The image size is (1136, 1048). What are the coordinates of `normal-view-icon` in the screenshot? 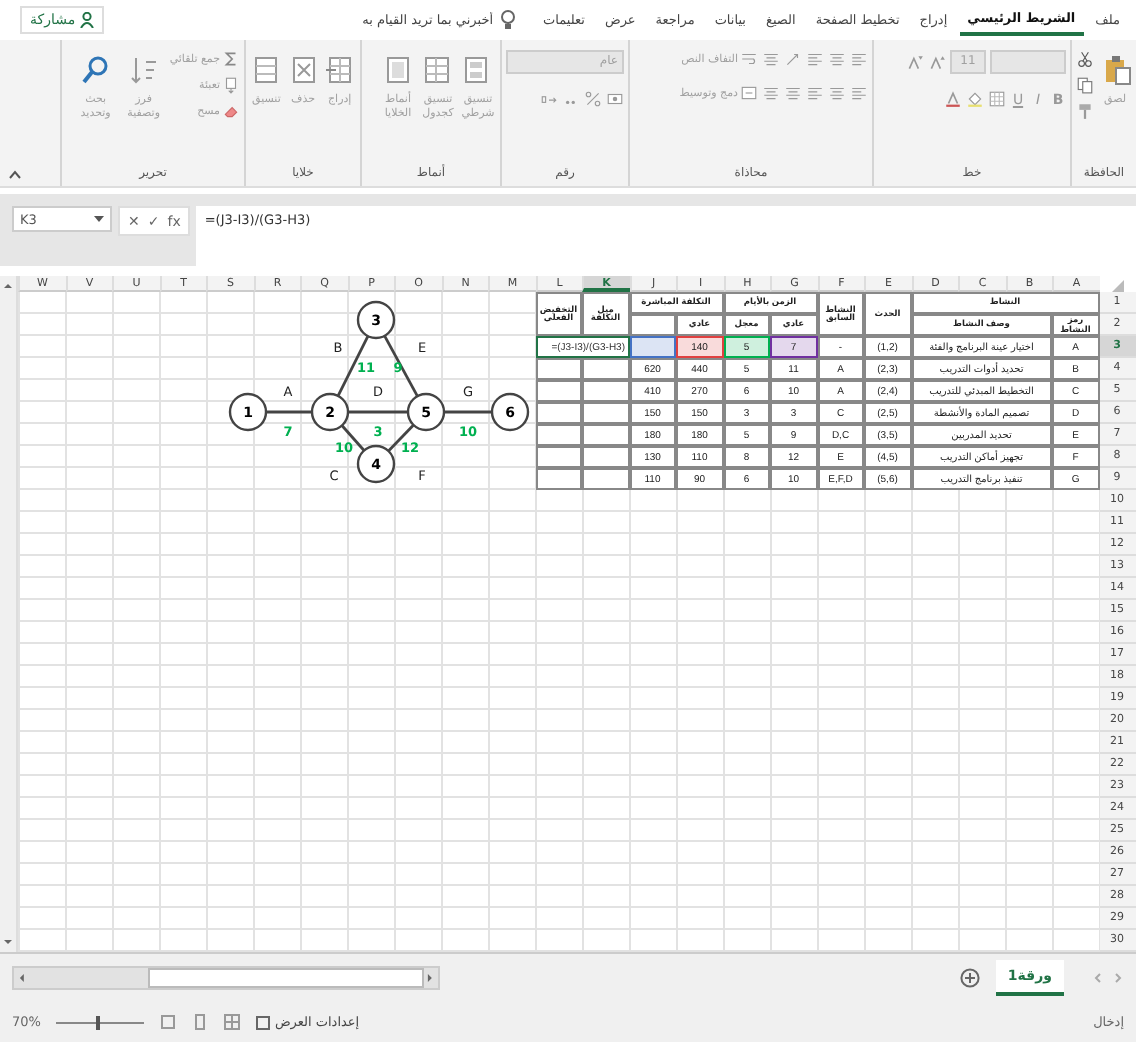 It's located at (232, 1022).